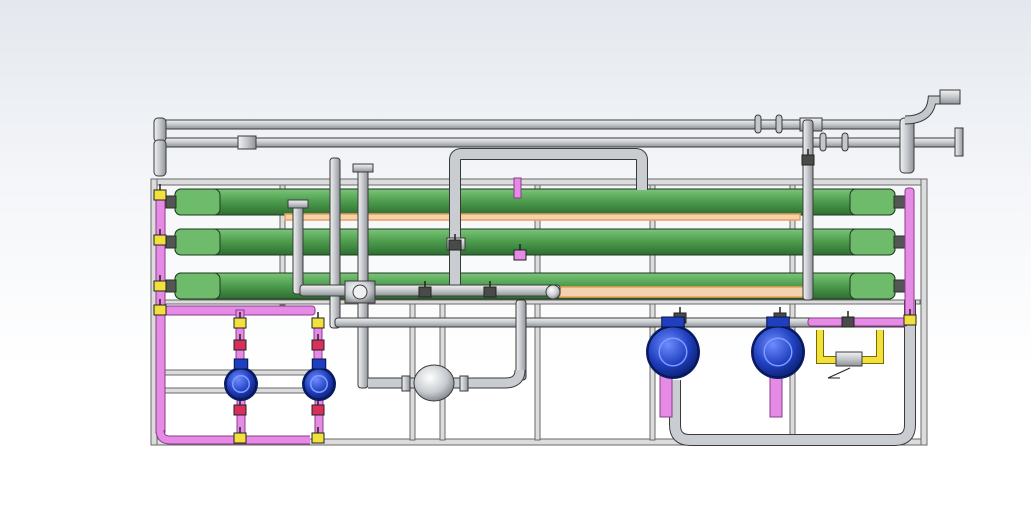  I want to click on riser-right, so click(808, 210).